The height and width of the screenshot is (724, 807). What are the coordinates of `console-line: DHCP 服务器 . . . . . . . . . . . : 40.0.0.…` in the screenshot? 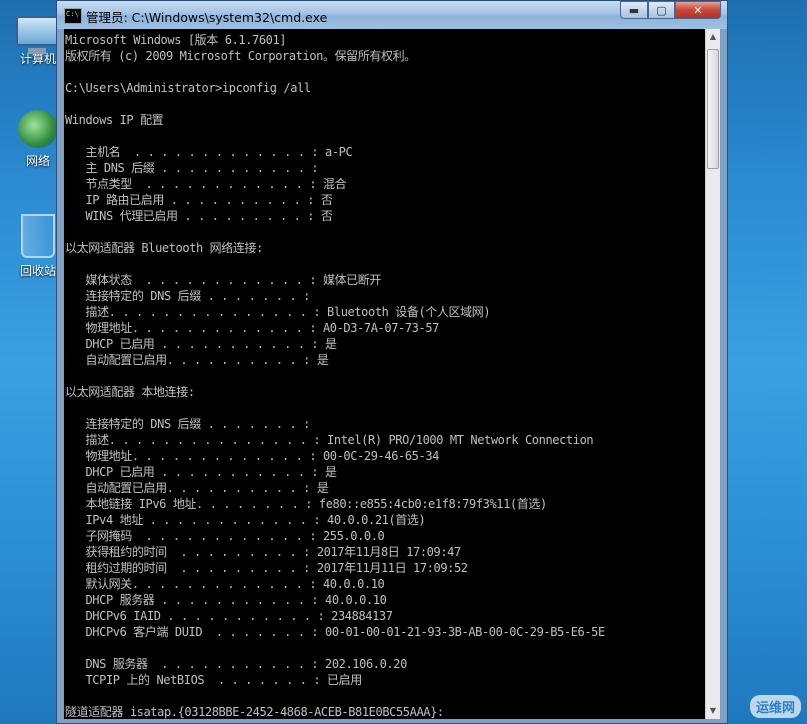 It's located at (226, 600).